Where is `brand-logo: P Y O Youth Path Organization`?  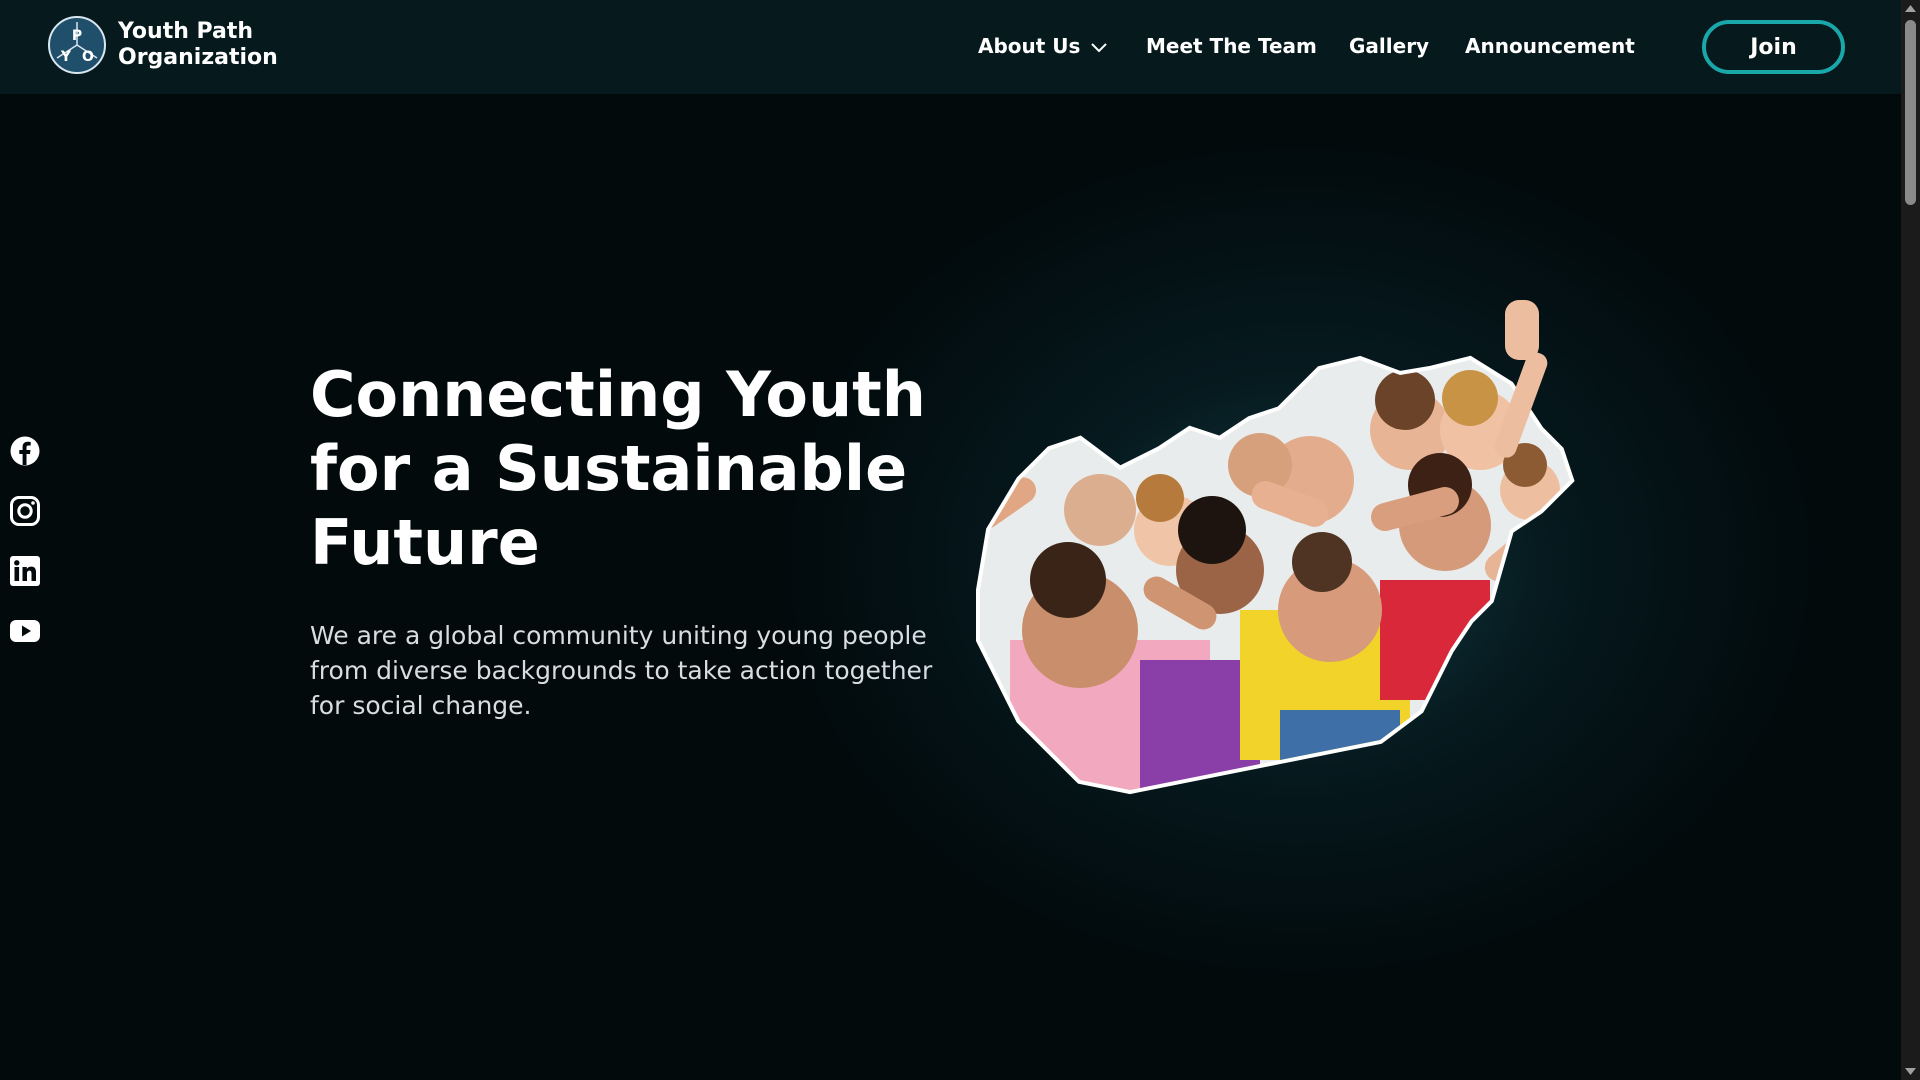
brand-logo: P Y O Youth Path Organization is located at coordinates (163, 45).